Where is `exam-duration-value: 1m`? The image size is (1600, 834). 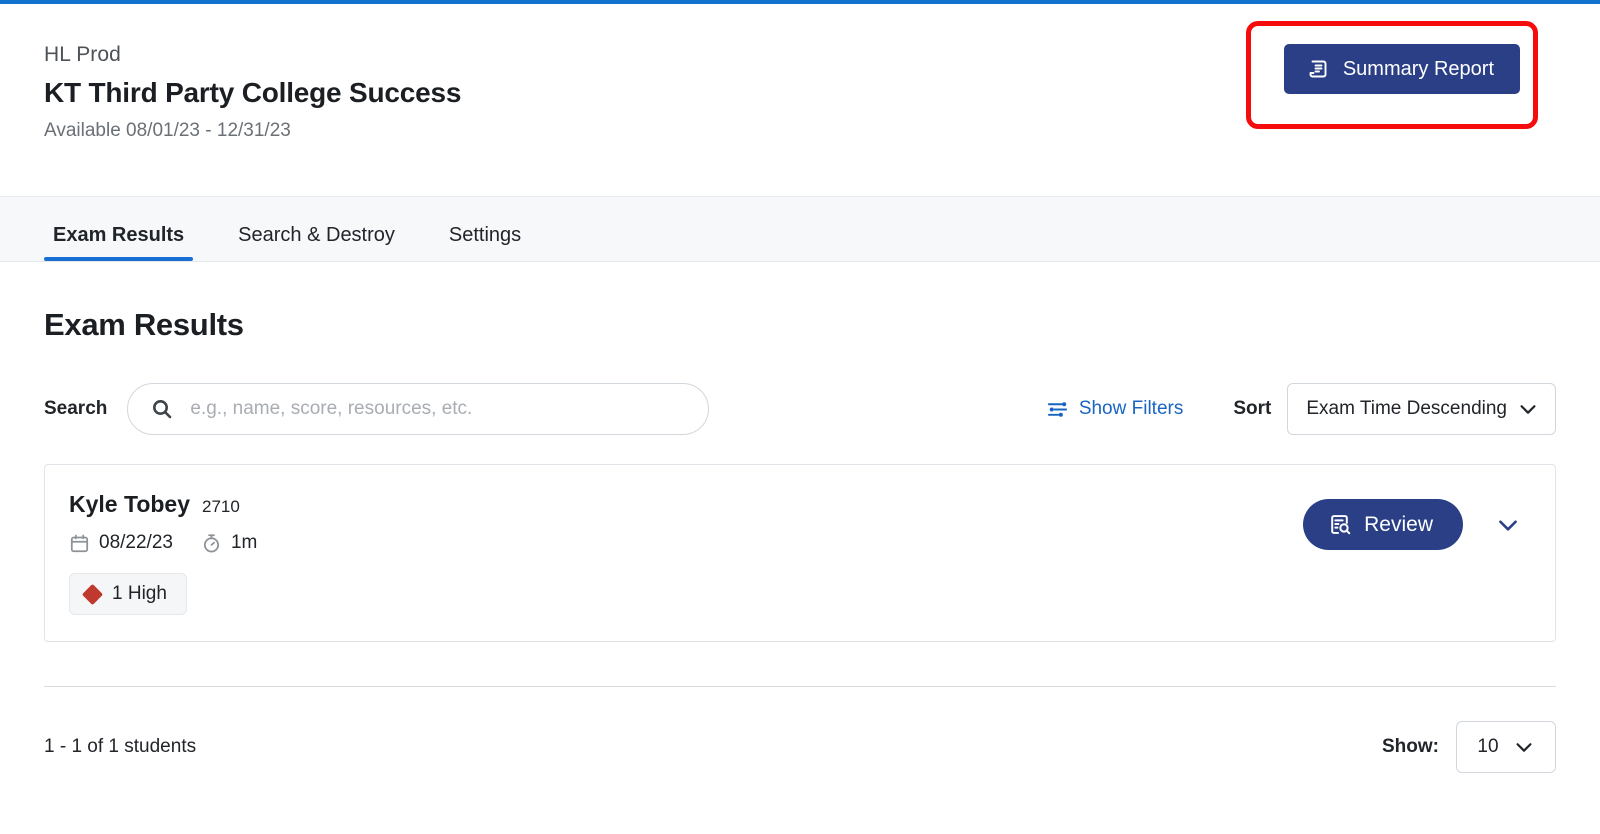
exam-duration-value: 1m is located at coordinates (244, 542).